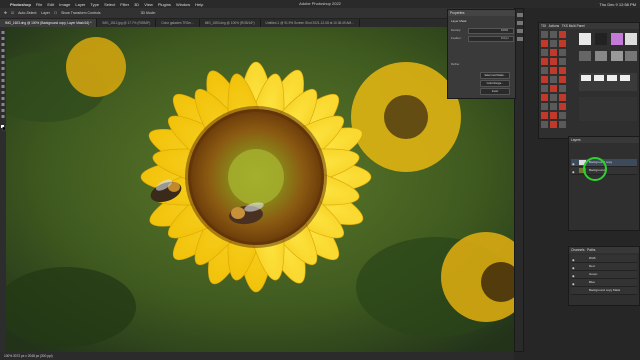 This screenshot has width=640, height=360. What do you see at coordinates (495, 91) in the screenshot?
I see `invert-button: Invert` at bounding box center [495, 91].